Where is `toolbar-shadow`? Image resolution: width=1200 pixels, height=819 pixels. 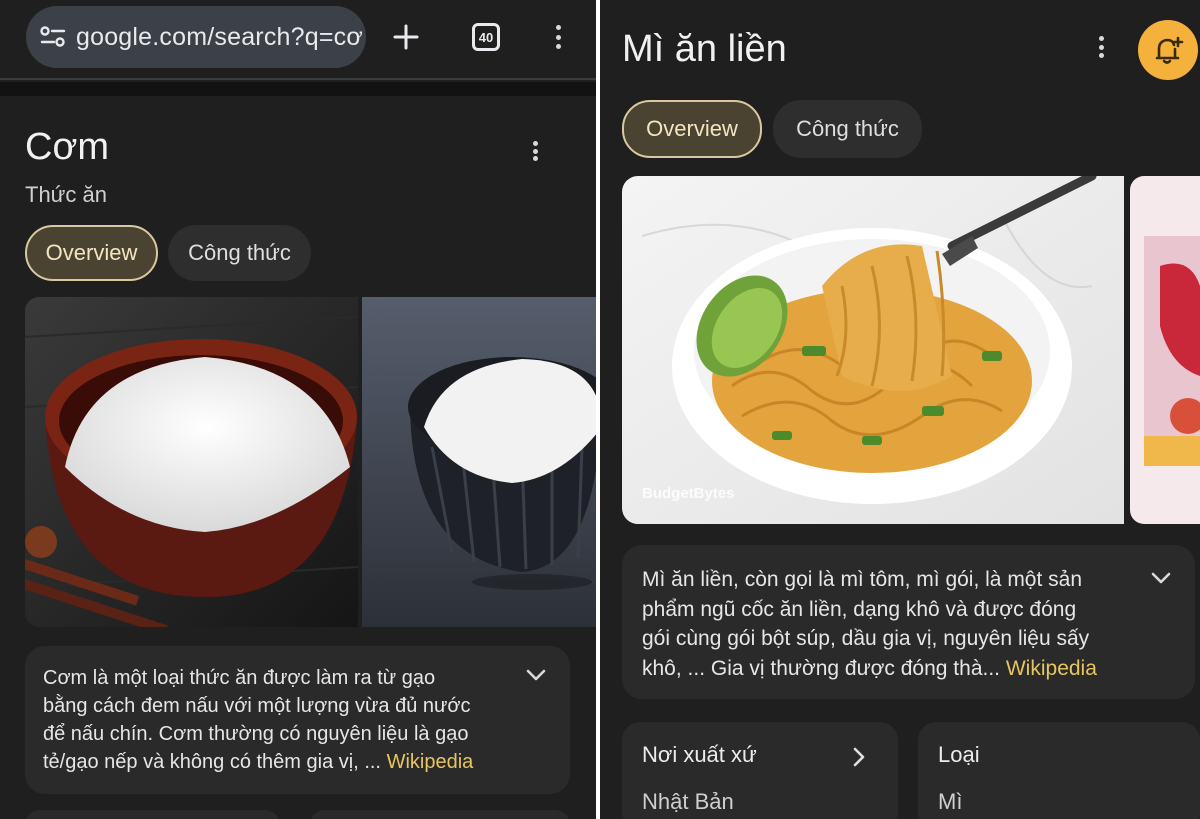
toolbar-shadow is located at coordinates (298, 89).